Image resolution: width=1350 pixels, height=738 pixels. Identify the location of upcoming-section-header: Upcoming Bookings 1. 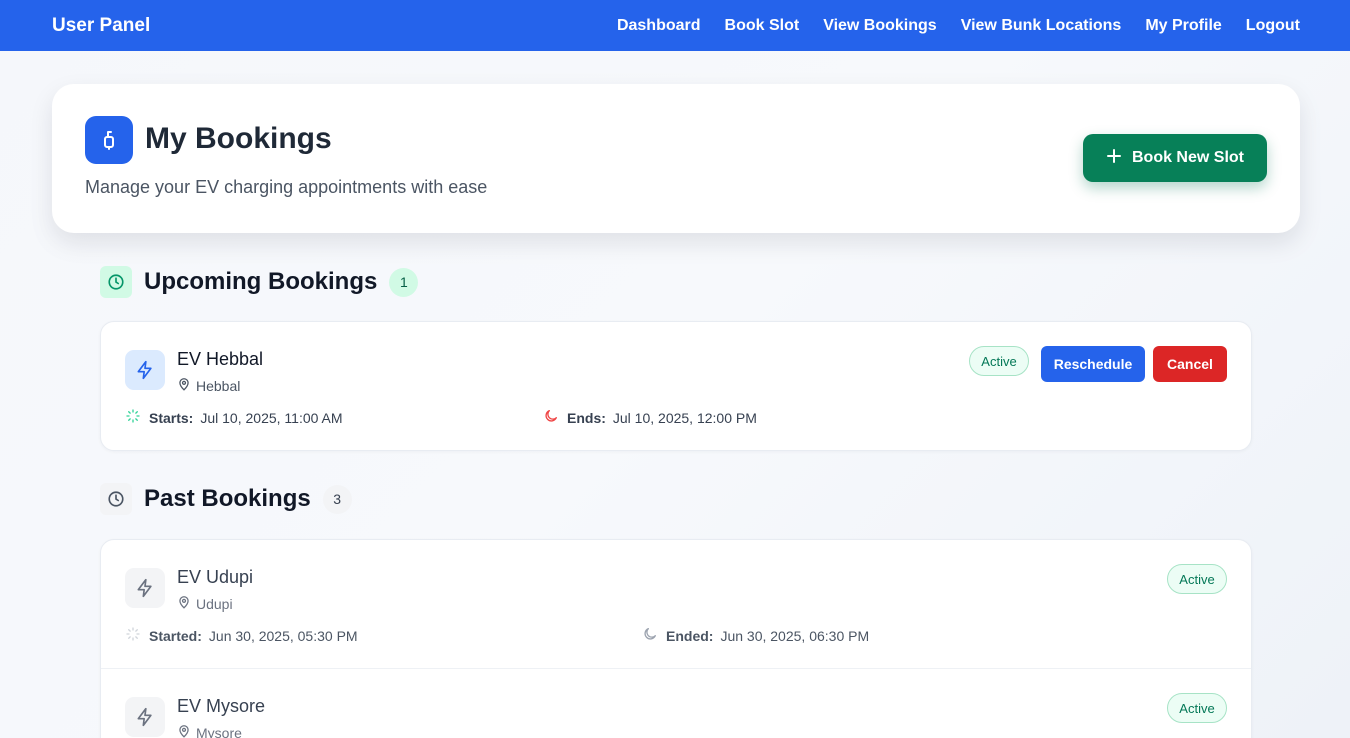
(259, 282).